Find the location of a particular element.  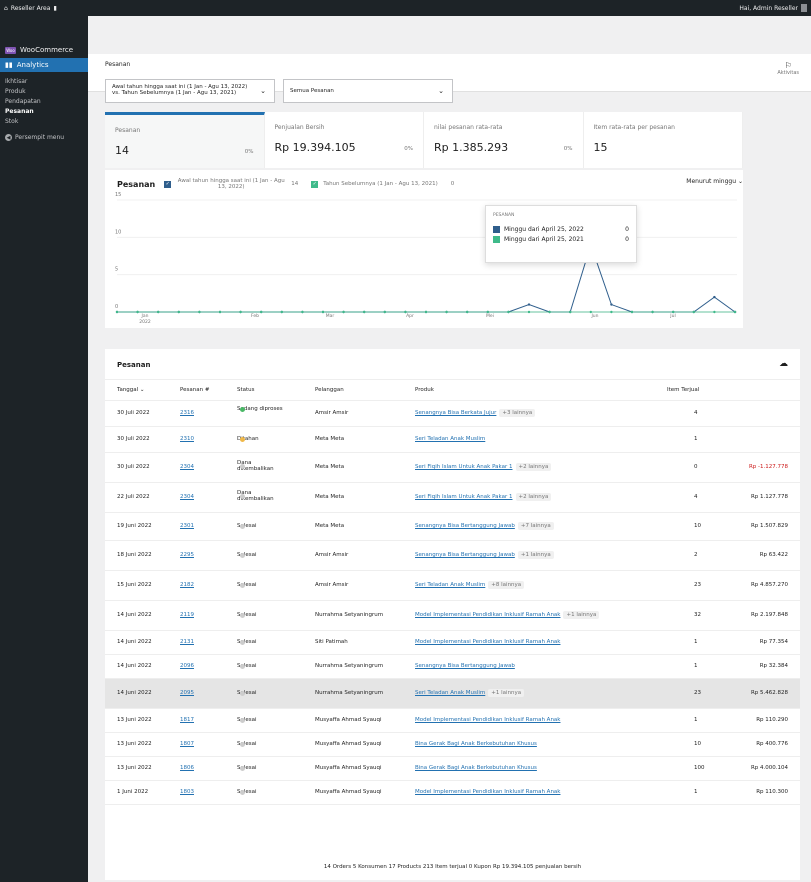

order-link: 2310 is located at coordinates (187, 439).